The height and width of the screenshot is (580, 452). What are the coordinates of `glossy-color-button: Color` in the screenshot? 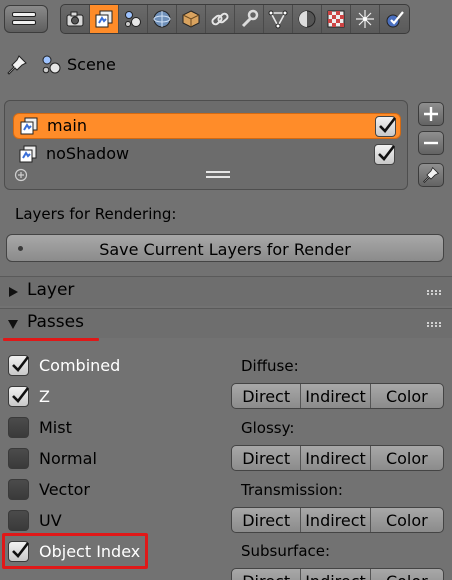 It's located at (407, 458).